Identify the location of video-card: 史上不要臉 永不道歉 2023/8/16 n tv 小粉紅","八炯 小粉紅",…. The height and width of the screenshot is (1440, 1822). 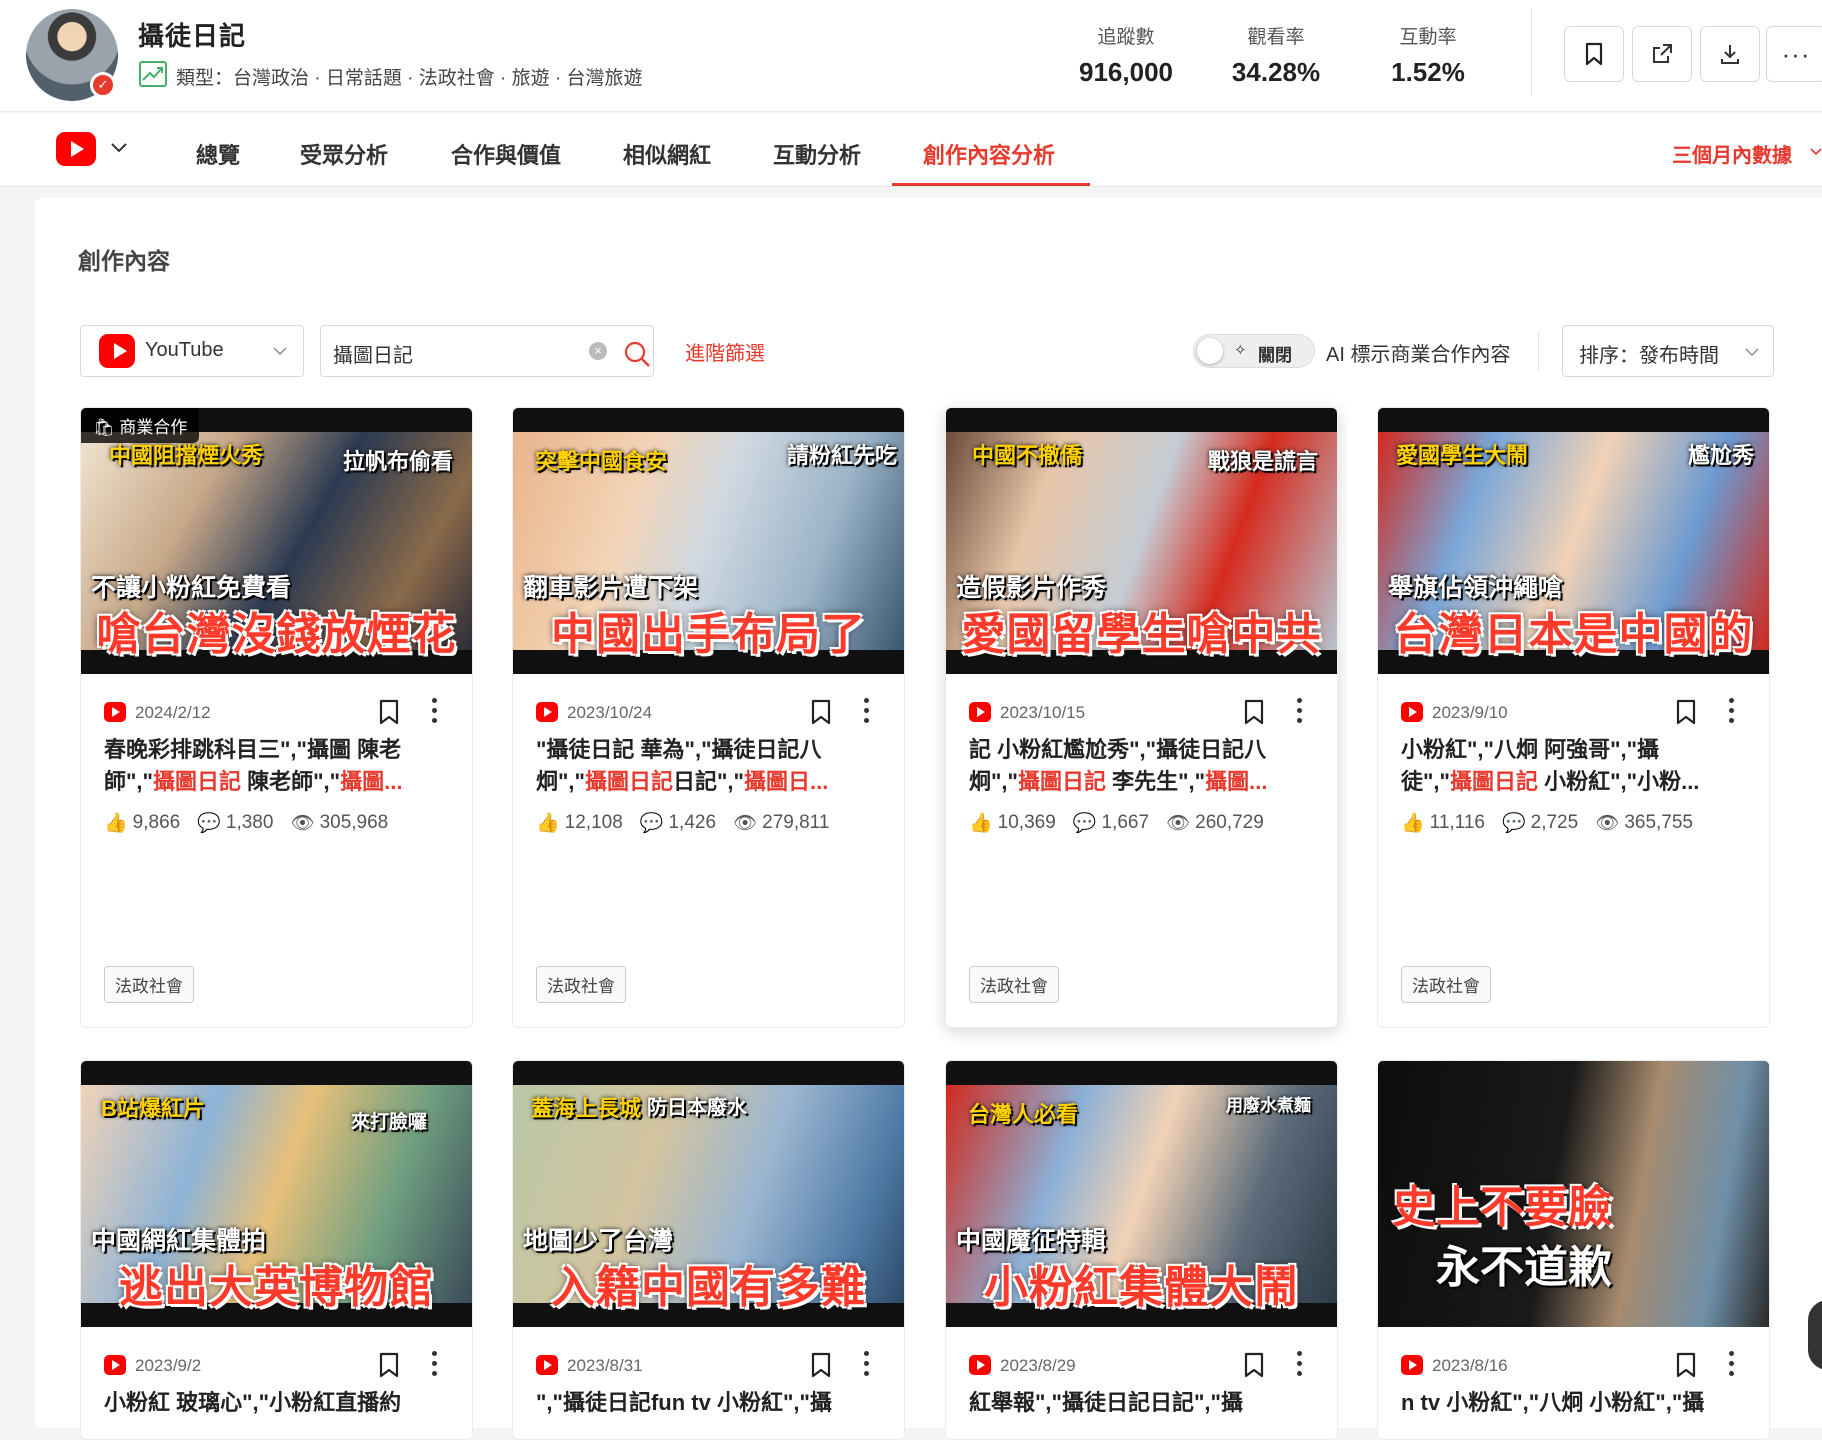
(1573, 1250).